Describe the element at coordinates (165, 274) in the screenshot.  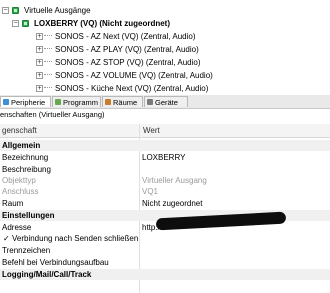
I see `category-logging: Logging/Mail/Call/Track` at that location.